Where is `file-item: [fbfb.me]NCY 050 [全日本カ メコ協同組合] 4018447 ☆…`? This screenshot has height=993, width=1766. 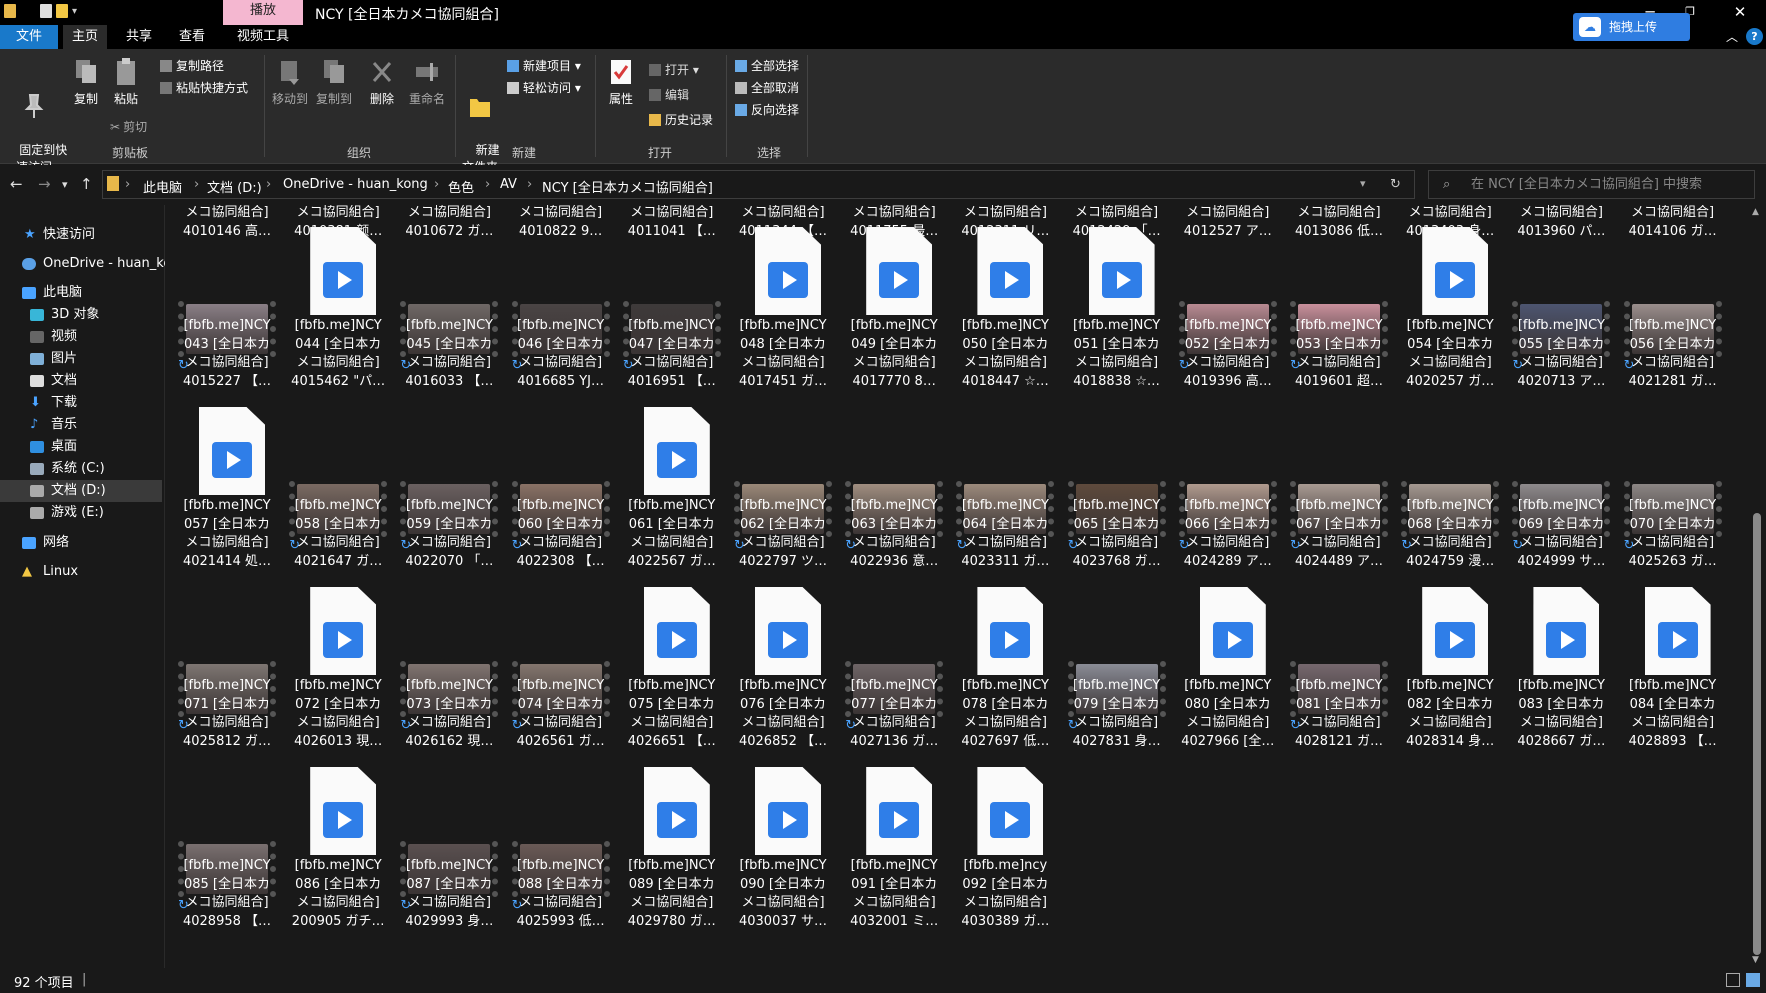
file-item: [fbfb.me]NCY 050 [全日本カ メコ協同組合] 4018447 ☆… is located at coordinates (998, 309).